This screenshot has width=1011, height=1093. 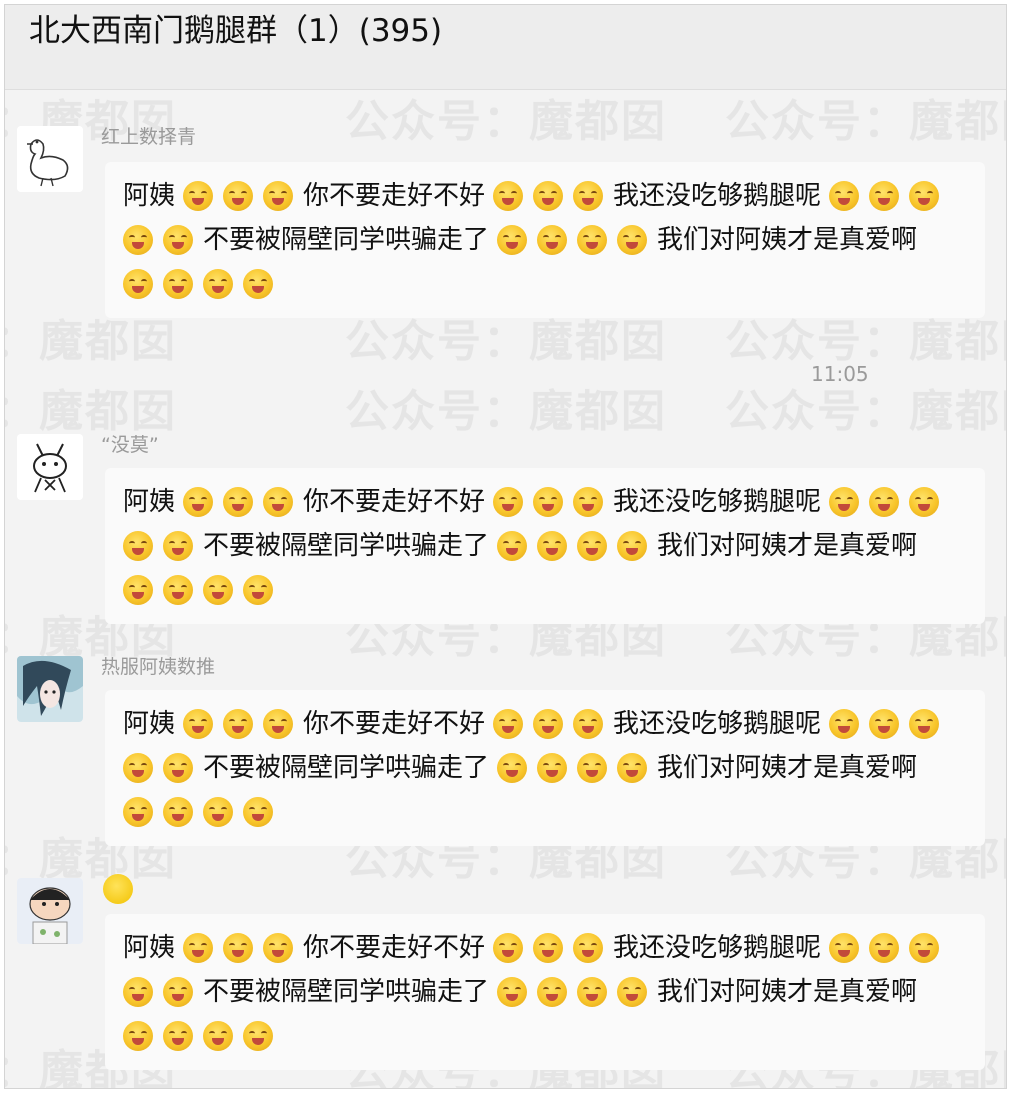 What do you see at coordinates (505, 47) in the screenshot?
I see `chat-header: 北大西南门鹅腿群（1）(395)` at bounding box center [505, 47].